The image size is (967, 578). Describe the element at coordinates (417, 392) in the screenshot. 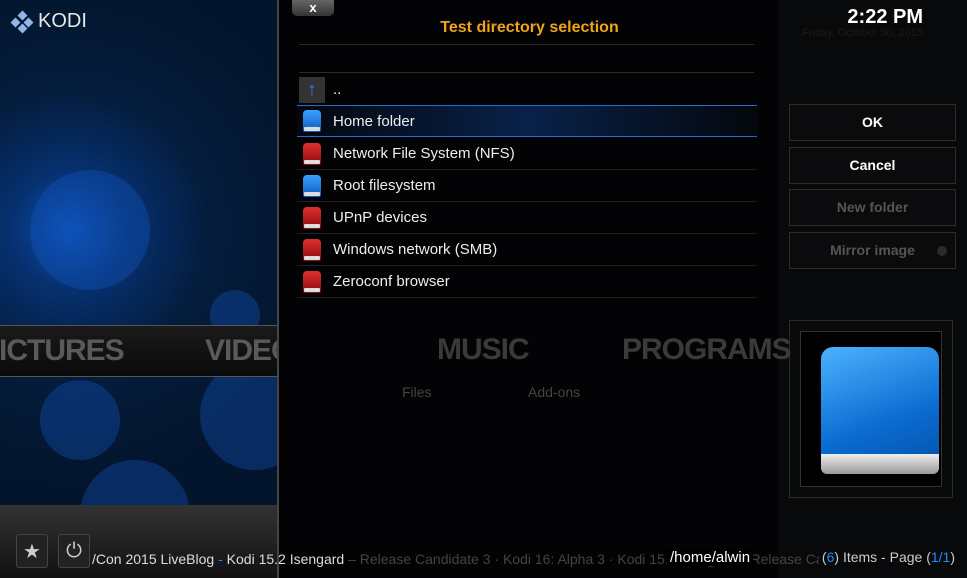

I see `submenu-files: Files` at that location.